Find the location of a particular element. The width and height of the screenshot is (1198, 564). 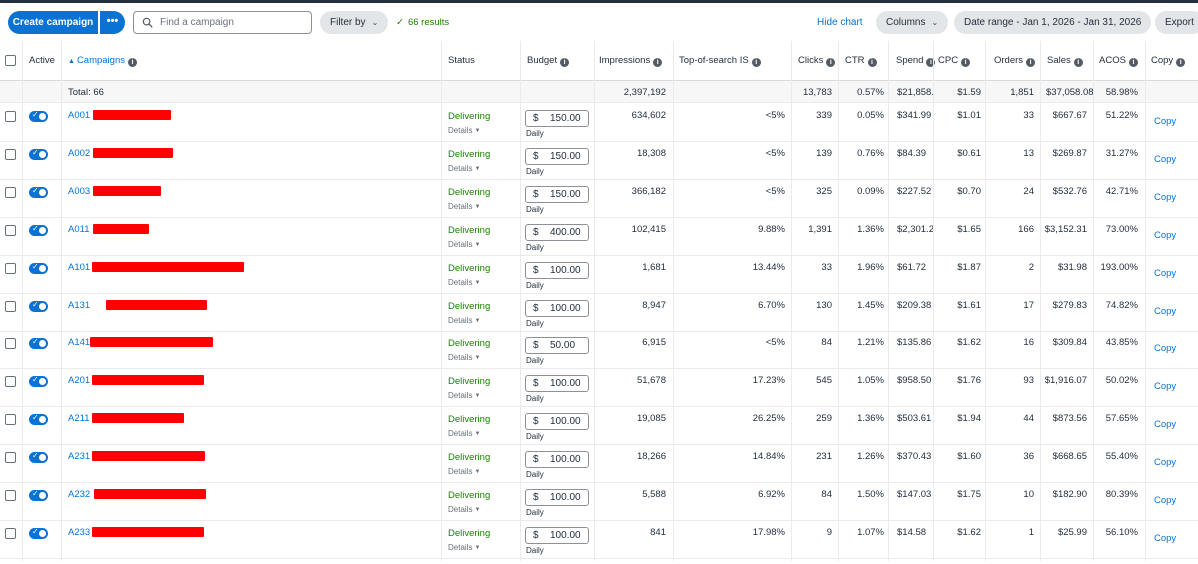

campaign-name-link: A141 is located at coordinates (79, 342).